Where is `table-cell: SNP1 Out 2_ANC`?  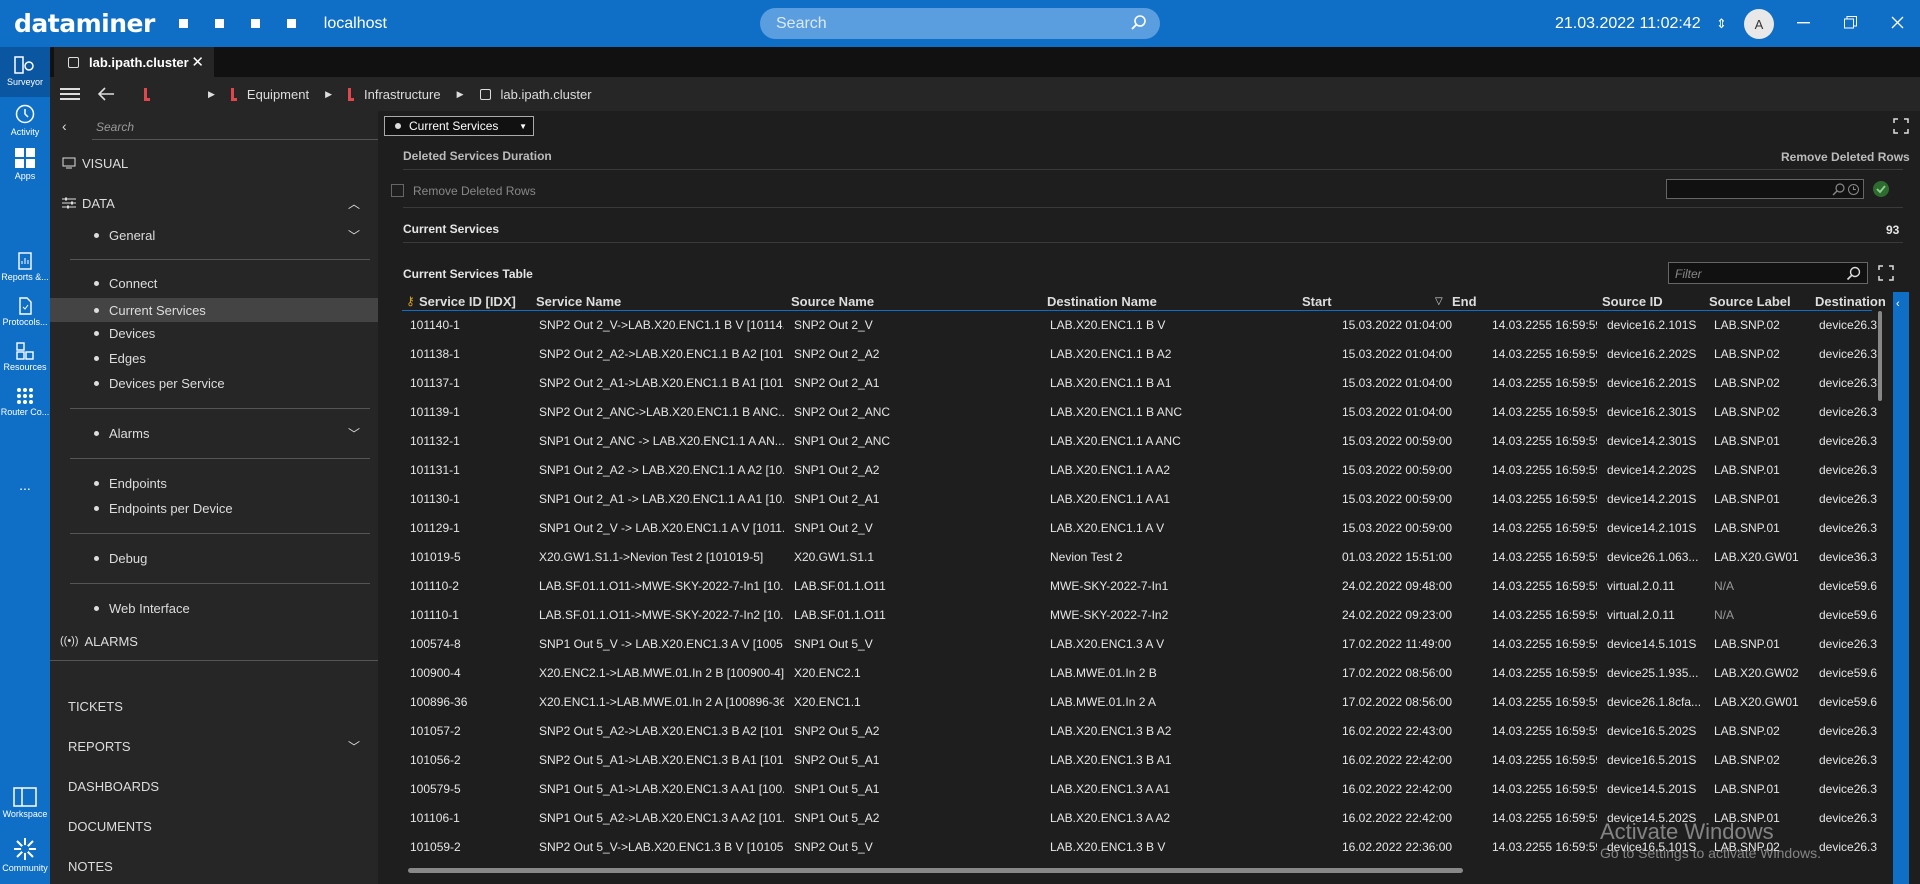
table-cell: SNP1 Out 2_ANC is located at coordinates (842, 441).